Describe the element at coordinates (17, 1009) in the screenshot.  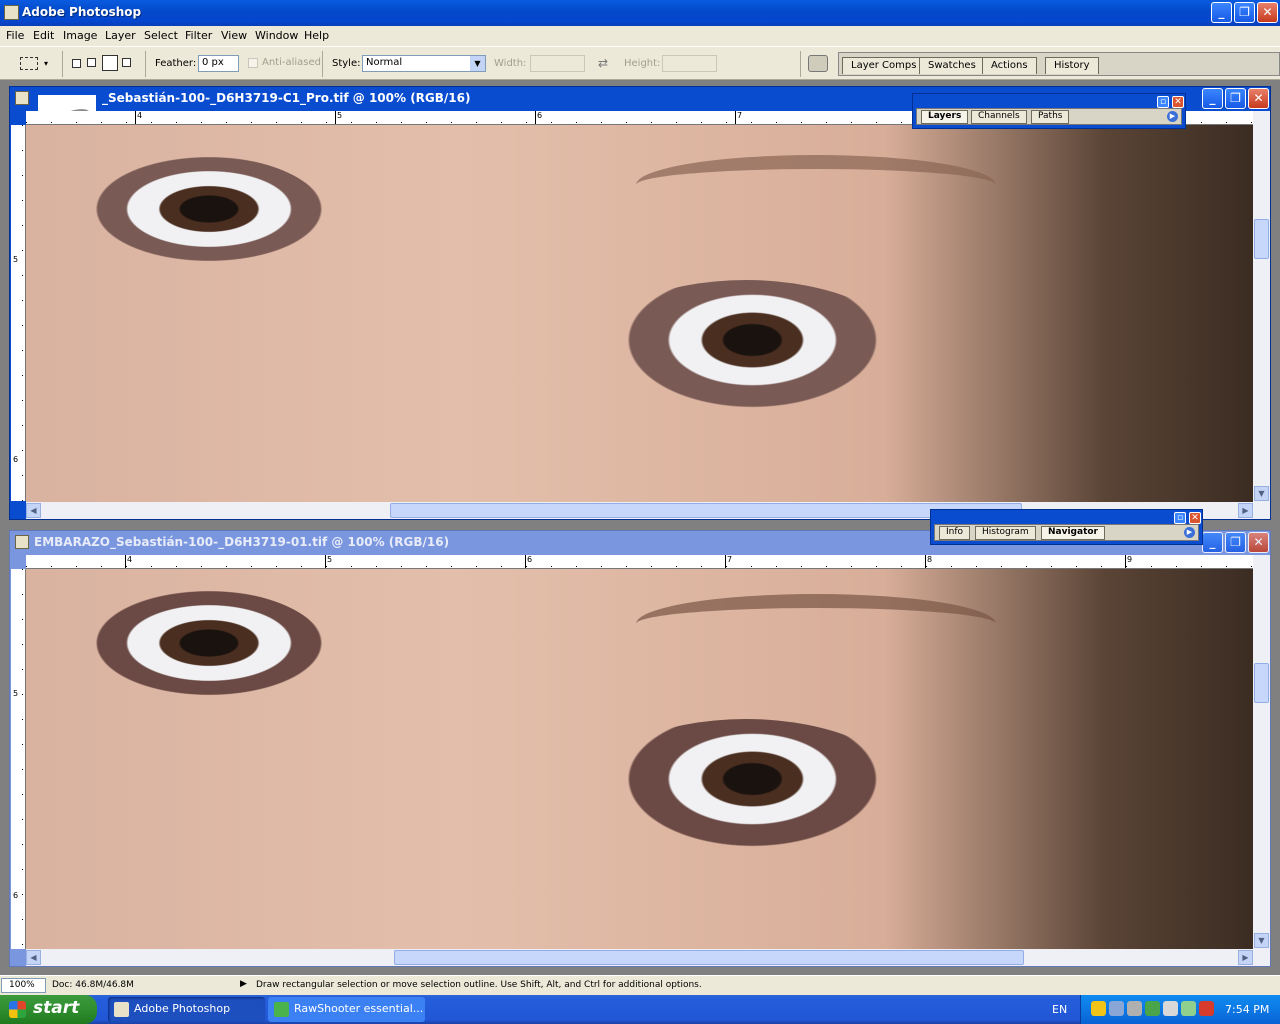
I see `windows-logo-icon` at that location.